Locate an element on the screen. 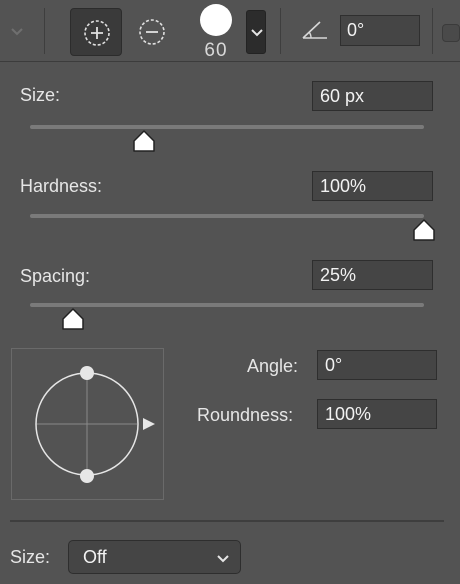 This screenshot has height=584, width=460. roundness-handle-top is located at coordinates (87, 373).